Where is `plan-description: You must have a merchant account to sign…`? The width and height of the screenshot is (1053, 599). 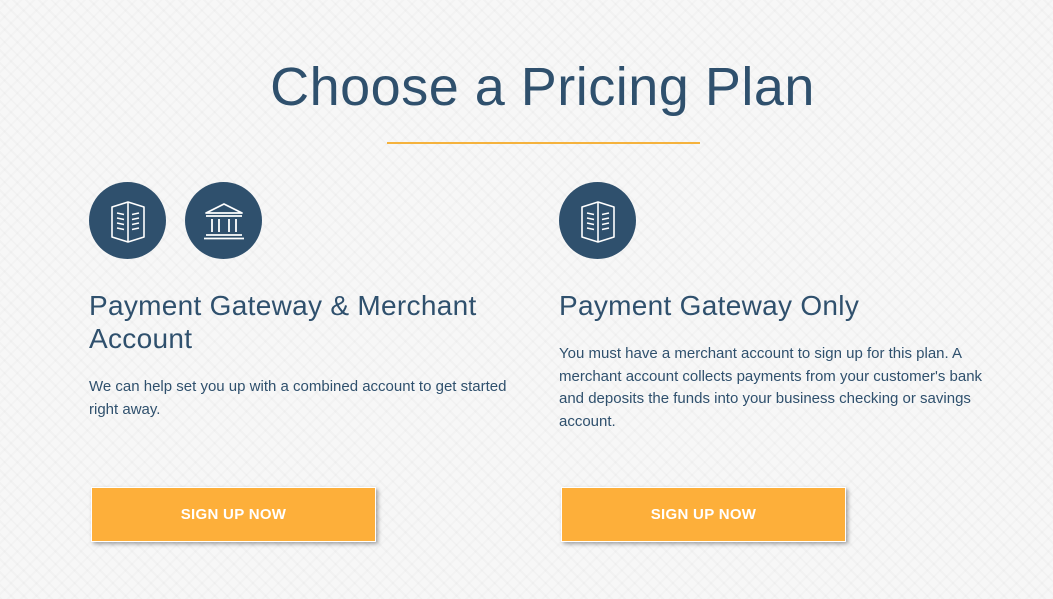 plan-description: You must have a merchant account to sign… is located at coordinates (771, 387).